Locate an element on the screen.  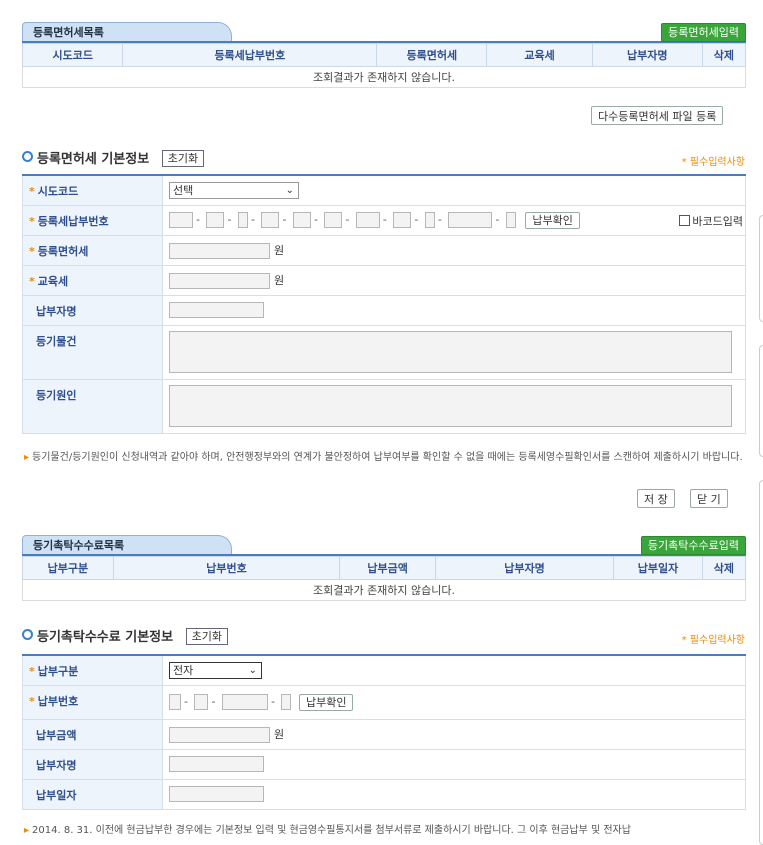
fee-pay-check-button: 납부확인 is located at coordinates (326, 702).